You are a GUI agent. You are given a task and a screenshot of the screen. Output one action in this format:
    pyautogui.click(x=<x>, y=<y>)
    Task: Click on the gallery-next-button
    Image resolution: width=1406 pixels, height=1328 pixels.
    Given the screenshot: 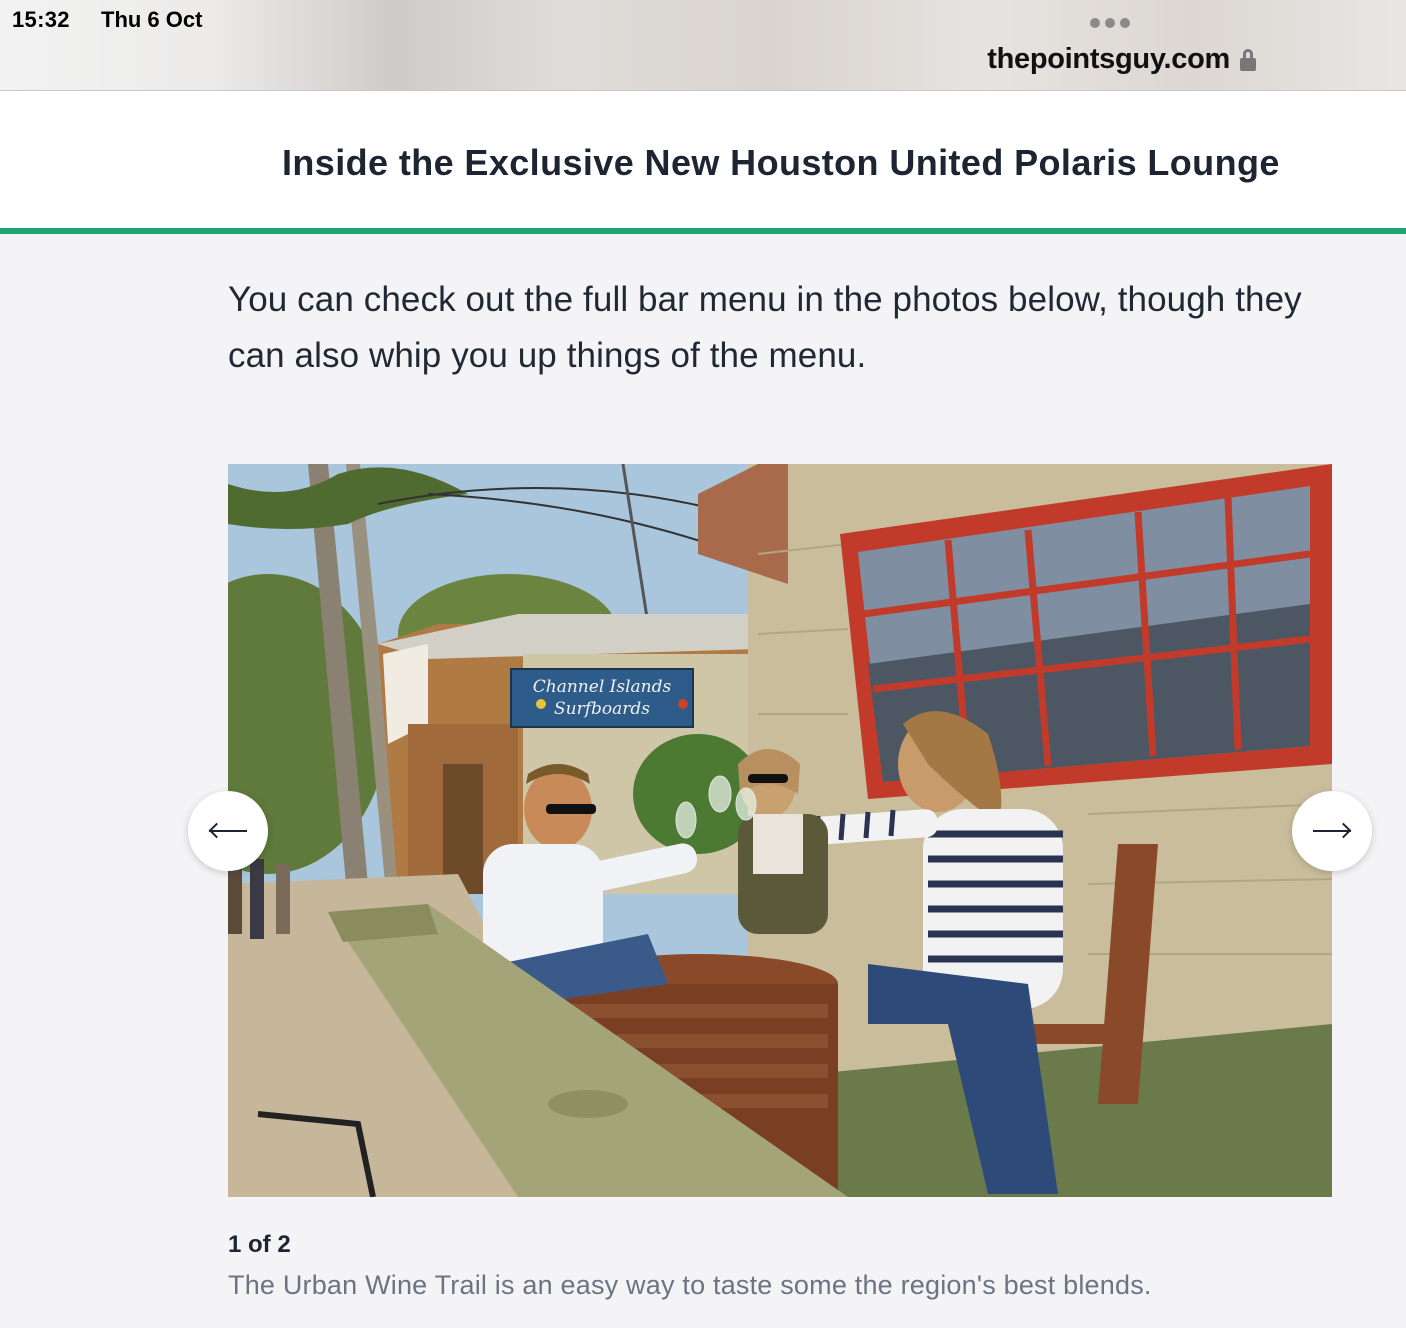 What is the action you would take?
    pyautogui.click(x=1332, y=831)
    